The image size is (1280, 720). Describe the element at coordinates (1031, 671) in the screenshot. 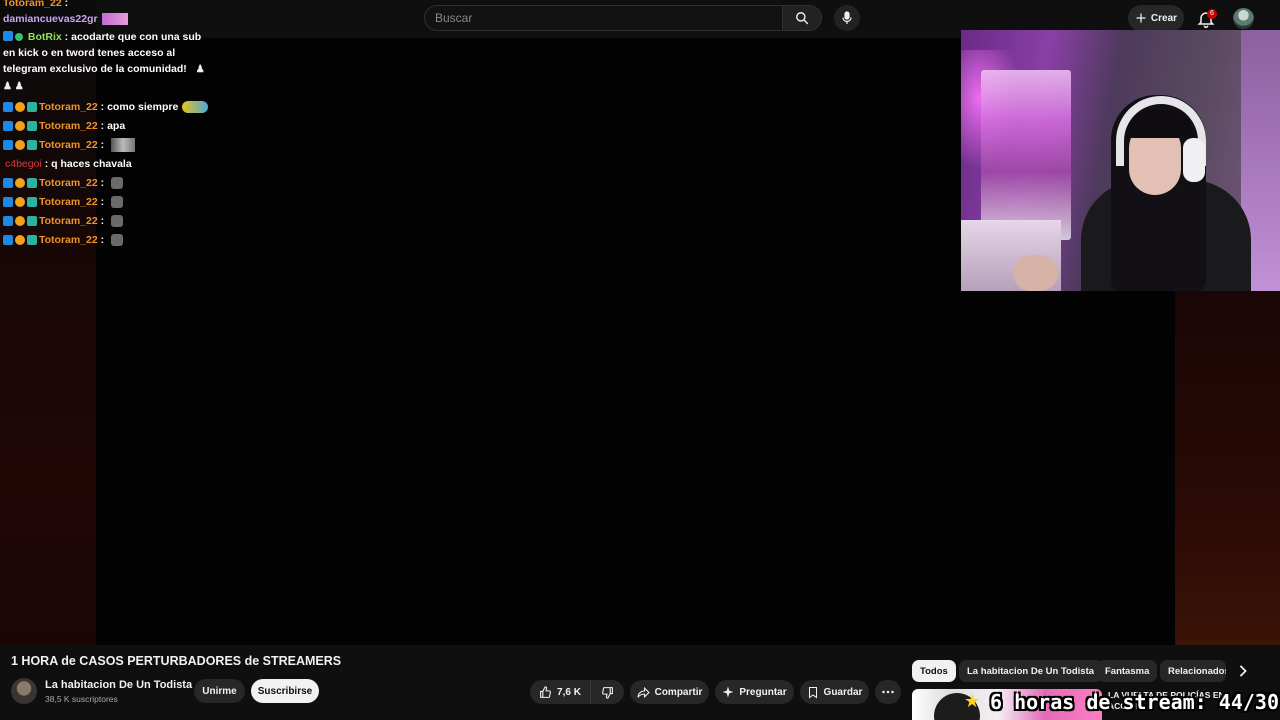

I see `chip-channel: La habitacion De Un Todista` at that location.